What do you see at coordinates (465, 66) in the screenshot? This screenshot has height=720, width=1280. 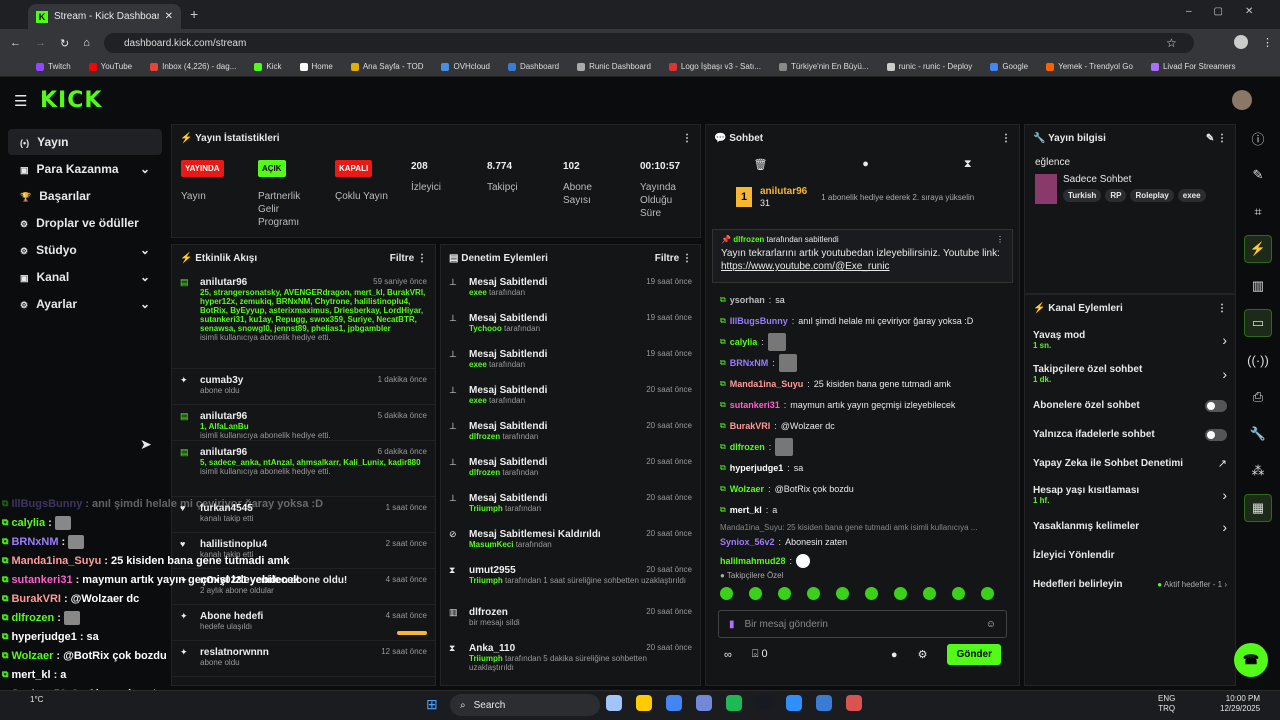 I see `bookmark-item: OVHcloud` at bounding box center [465, 66].